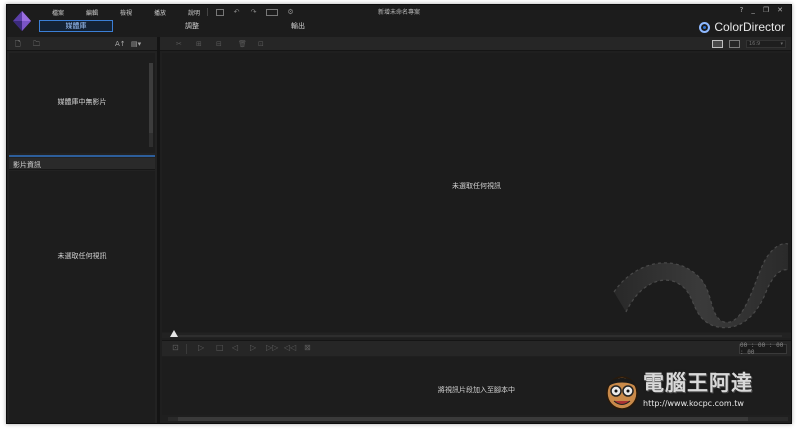  What do you see at coordinates (763, 349) in the screenshot?
I see `timecode-display: 00 : 00` at bounding box center [763, 349].